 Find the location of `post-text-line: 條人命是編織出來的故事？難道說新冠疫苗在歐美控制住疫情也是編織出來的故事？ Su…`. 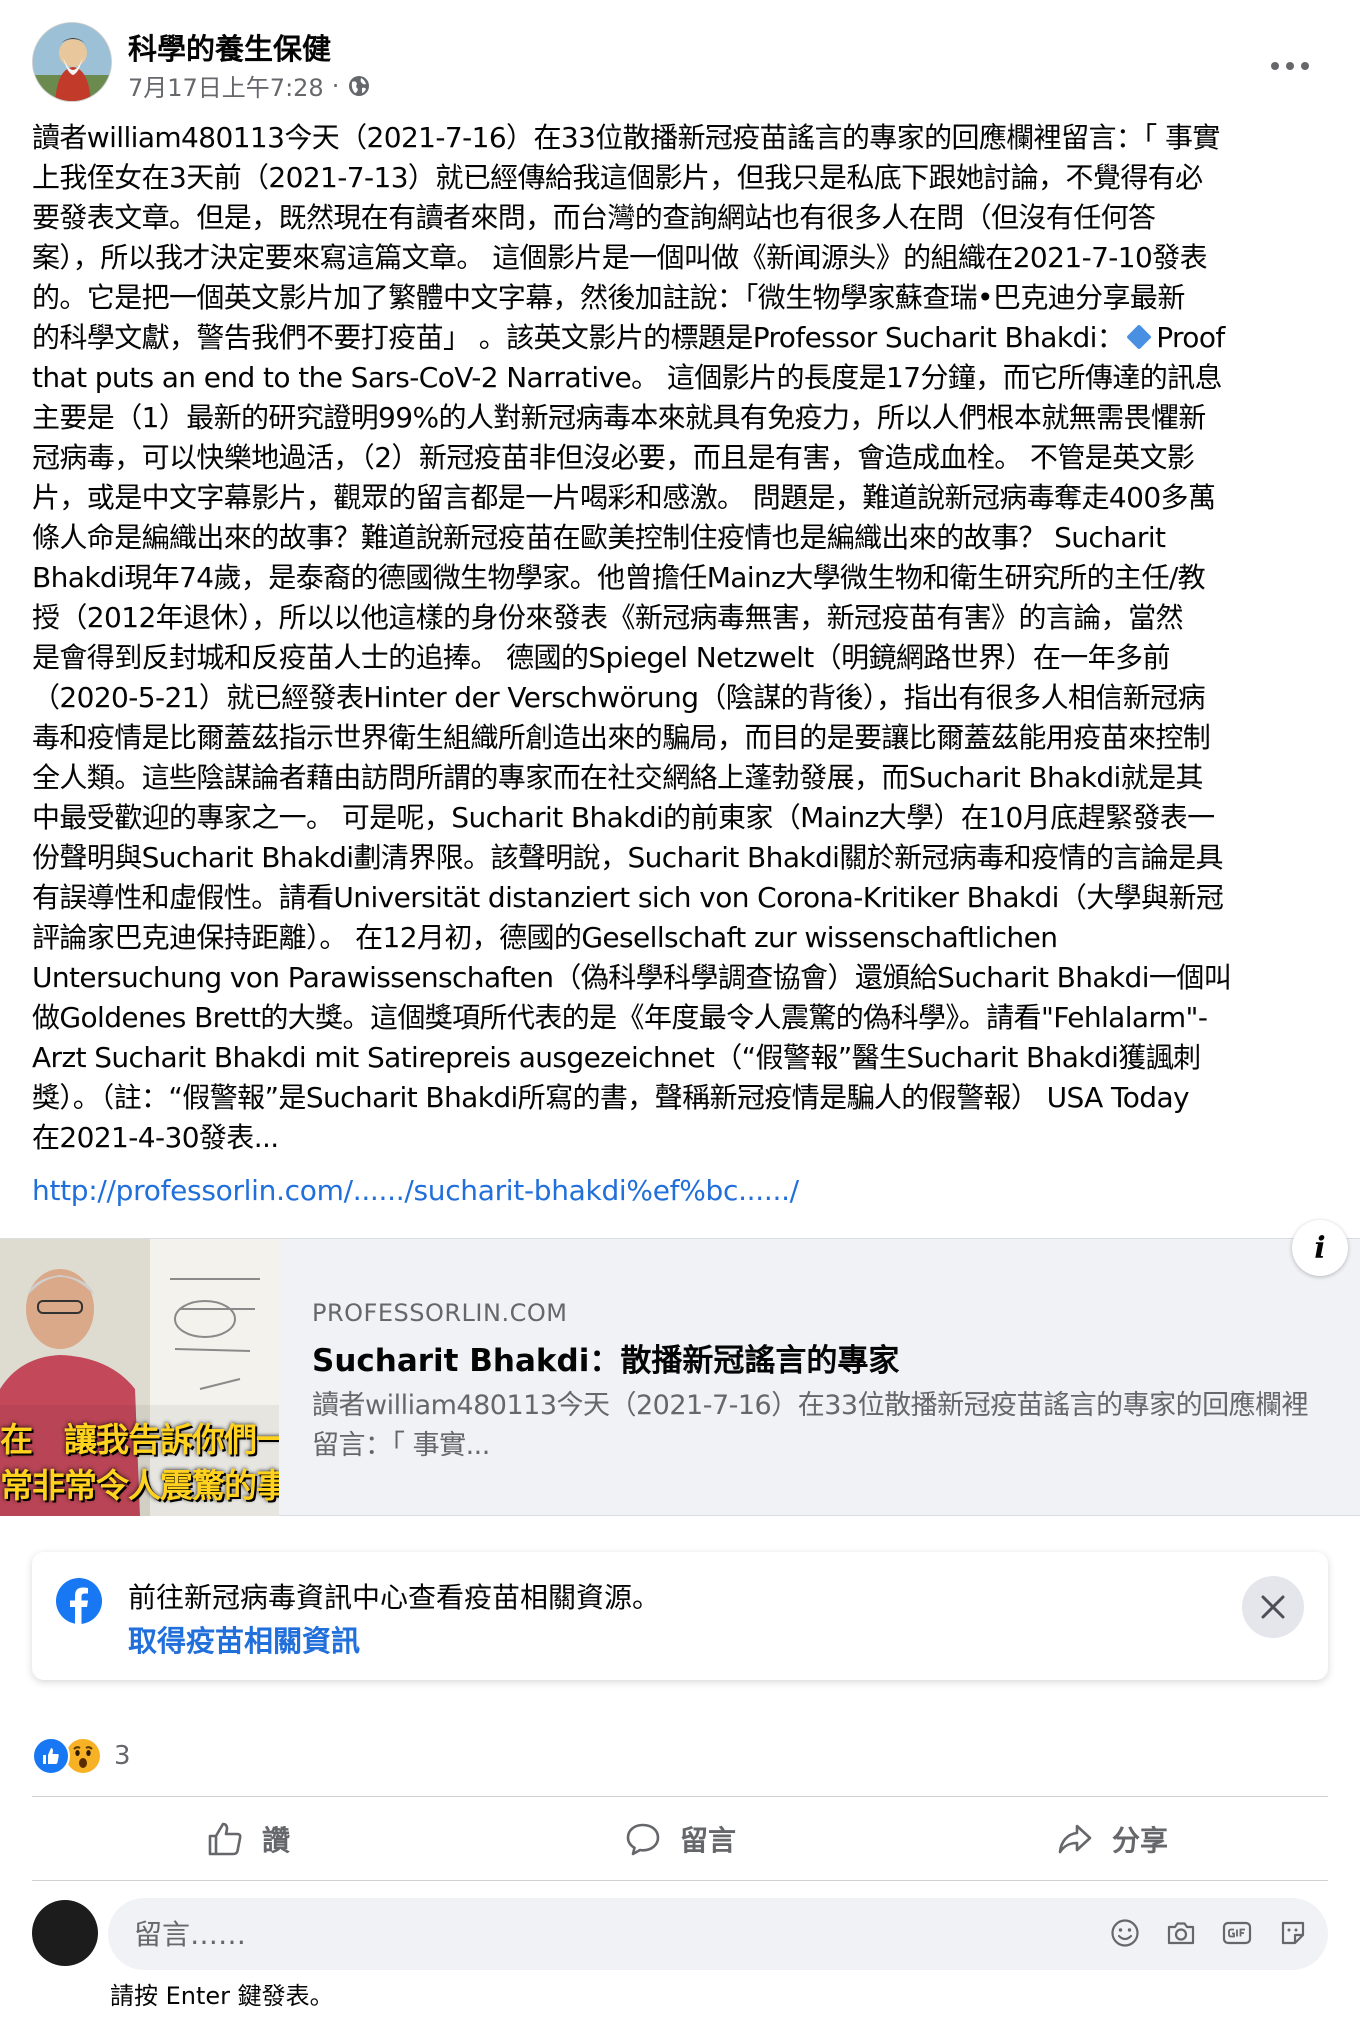

post-text-line: 條人命是編織出來的故事？難道說新冠疫苗在歐美控制住疫情也是編織出來的故事？ Su… is located at coordinates (599, 537).